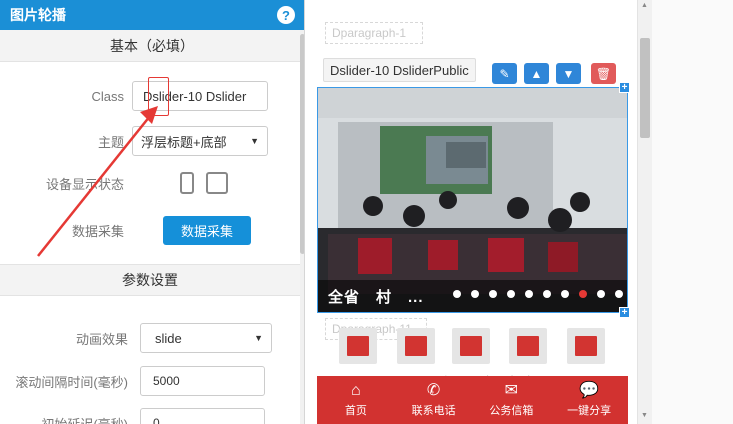  I want to click on move-down-icon: ▼, so click(568, 73).